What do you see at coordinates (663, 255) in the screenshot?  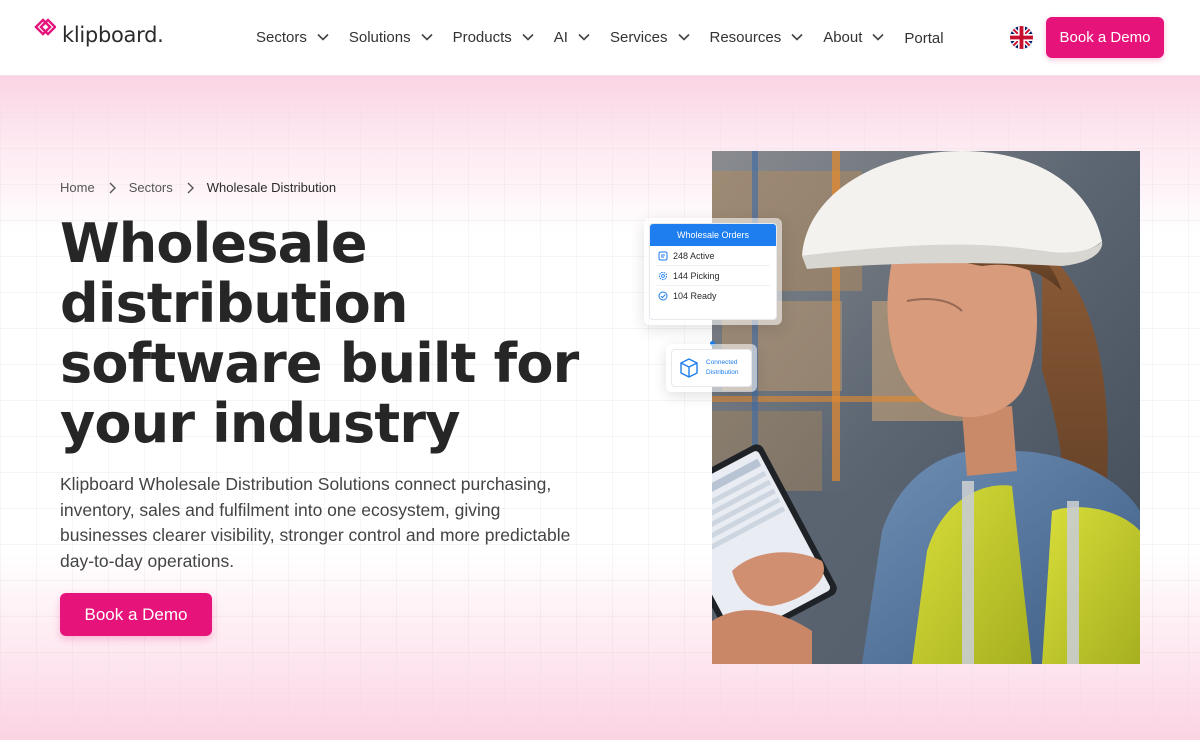 I see `list-icon` at bounding box center [663, 255].